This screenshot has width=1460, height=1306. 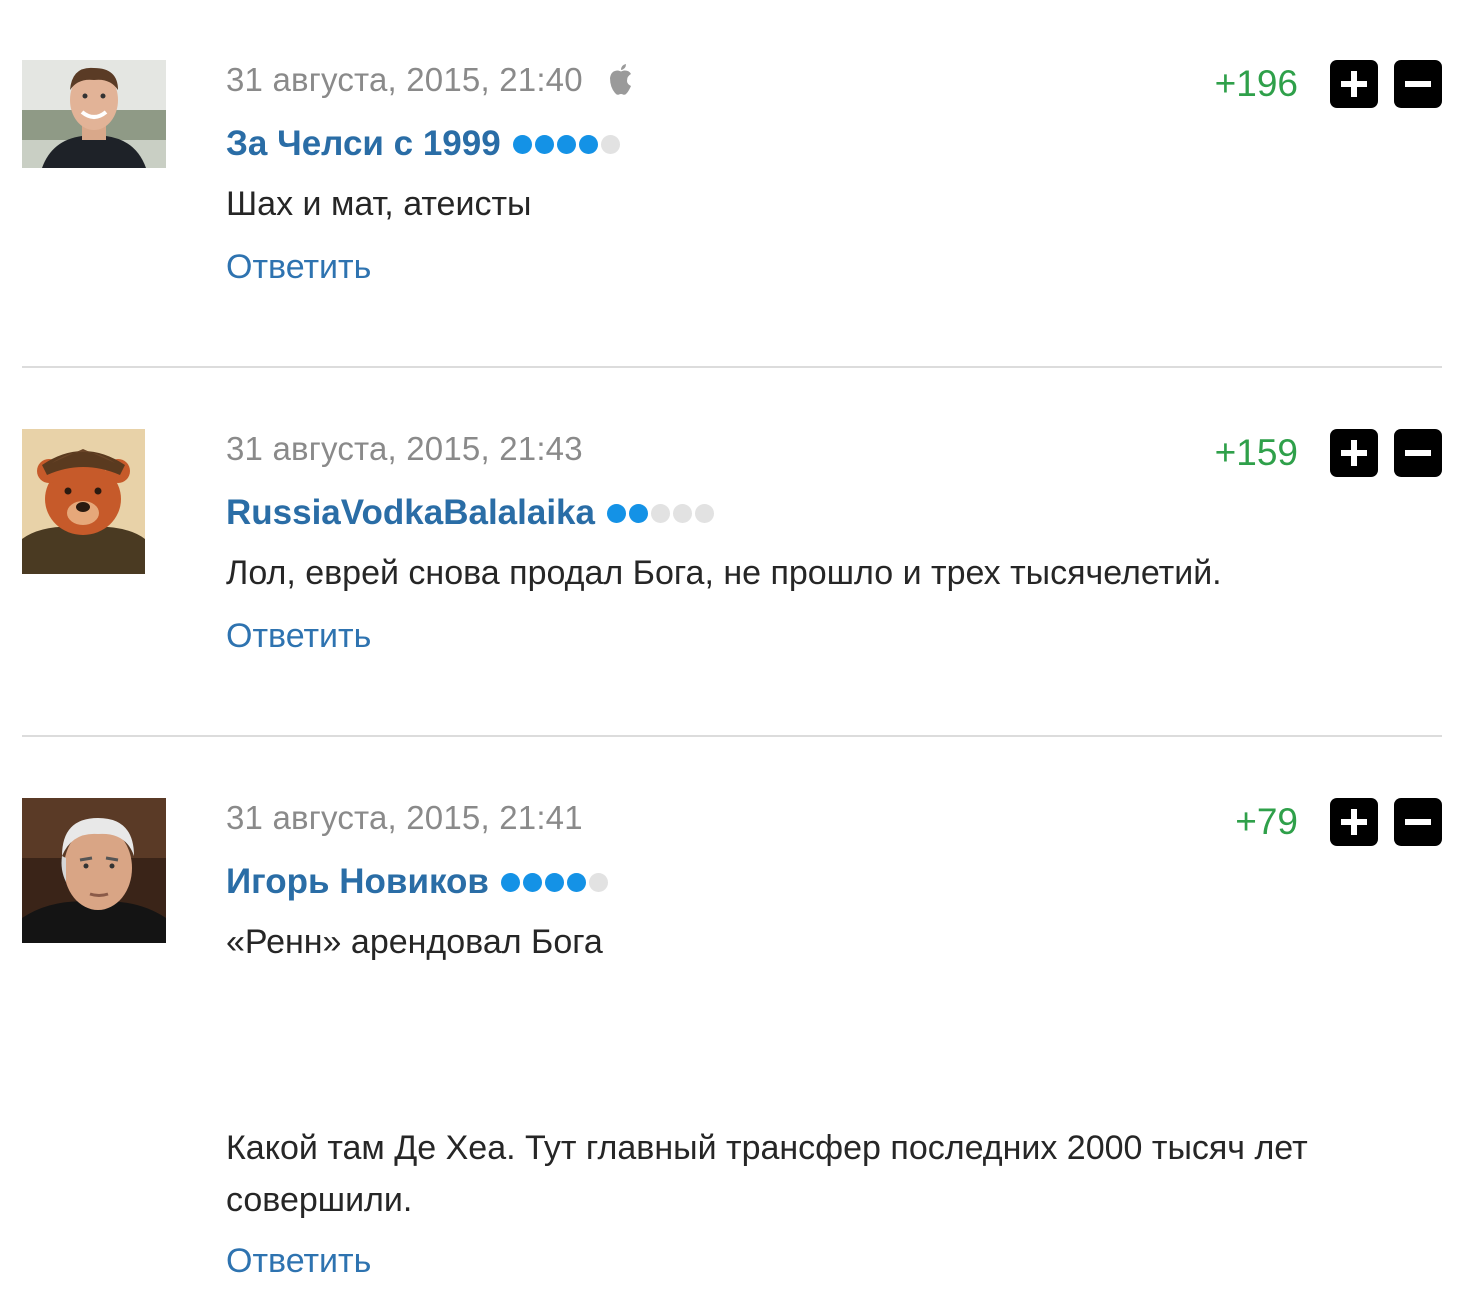 What do you see at coordinates (621, 80) in the screenshot?
I see `apple-icon` at bounding box center [621, 80].